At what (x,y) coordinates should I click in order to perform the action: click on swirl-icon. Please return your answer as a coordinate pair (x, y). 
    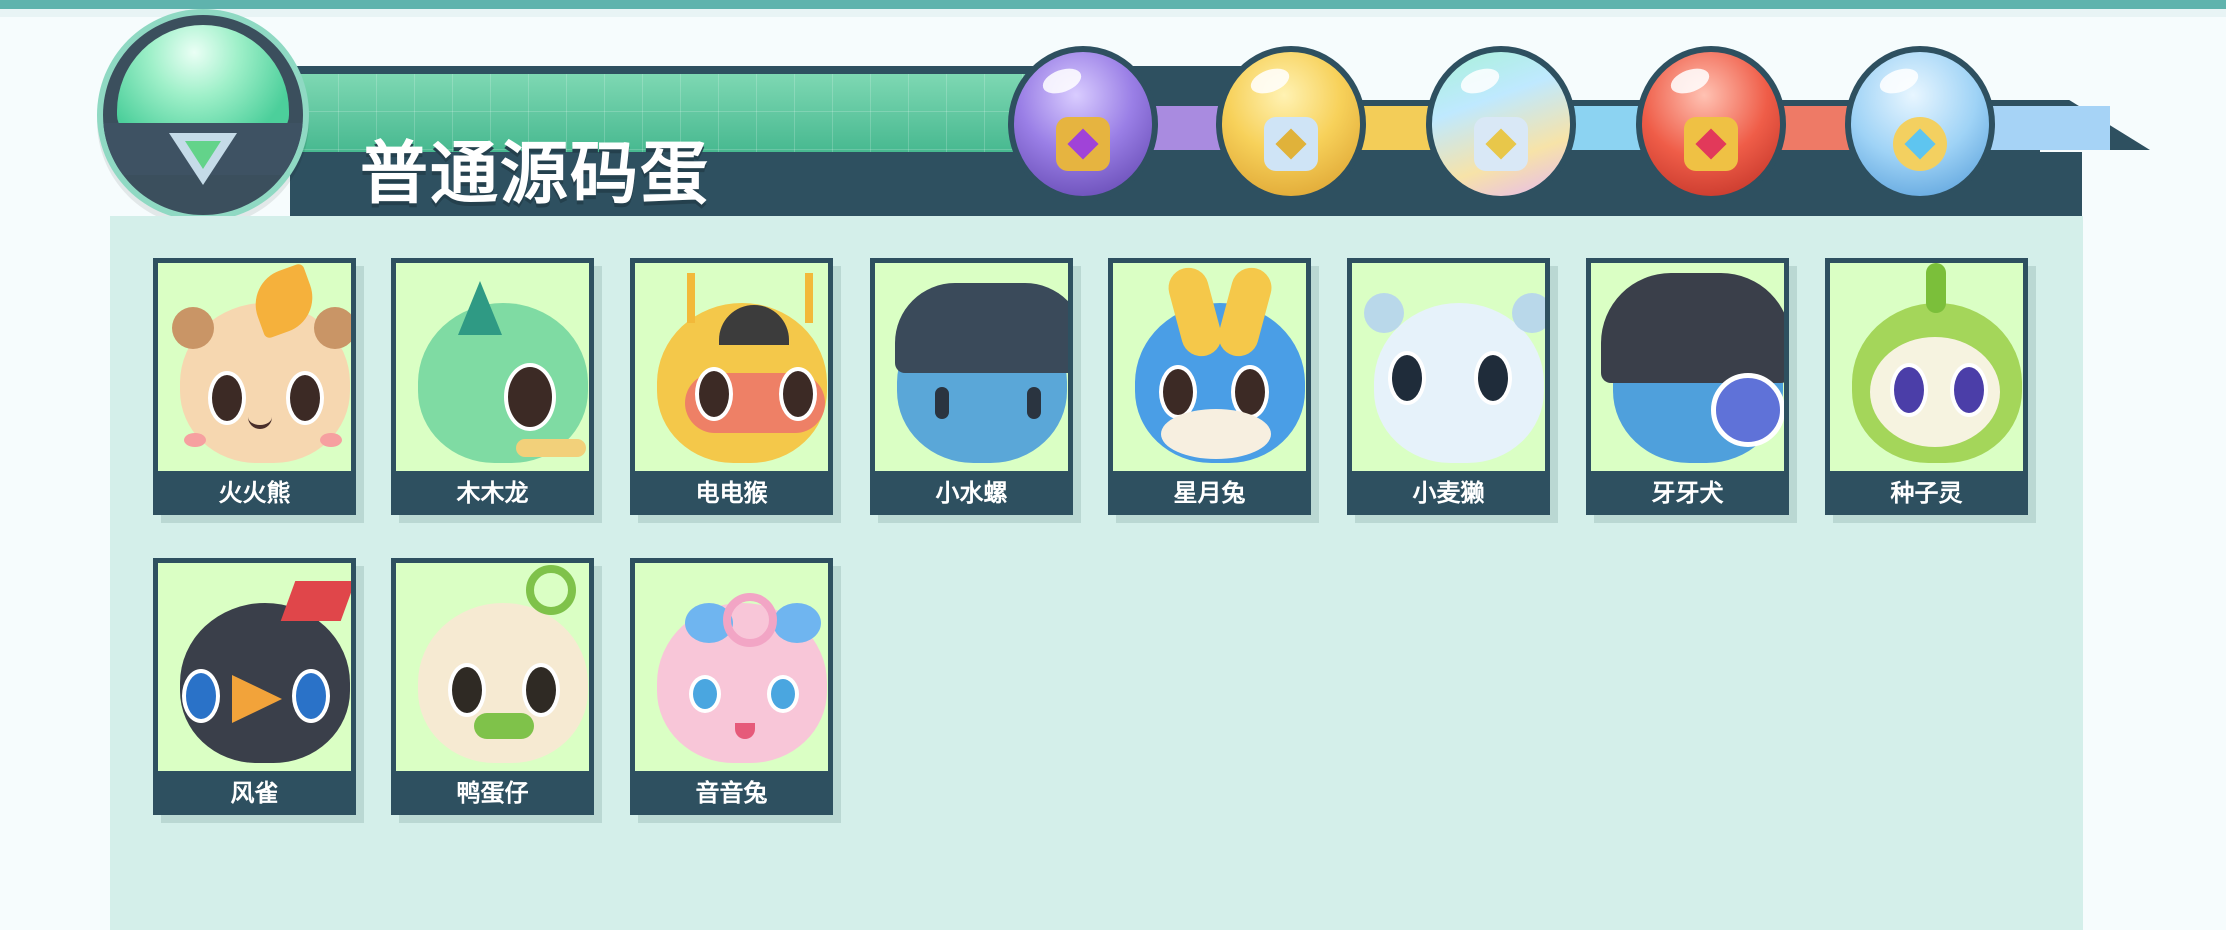
    Looking at the image, I should click on (750, 620).